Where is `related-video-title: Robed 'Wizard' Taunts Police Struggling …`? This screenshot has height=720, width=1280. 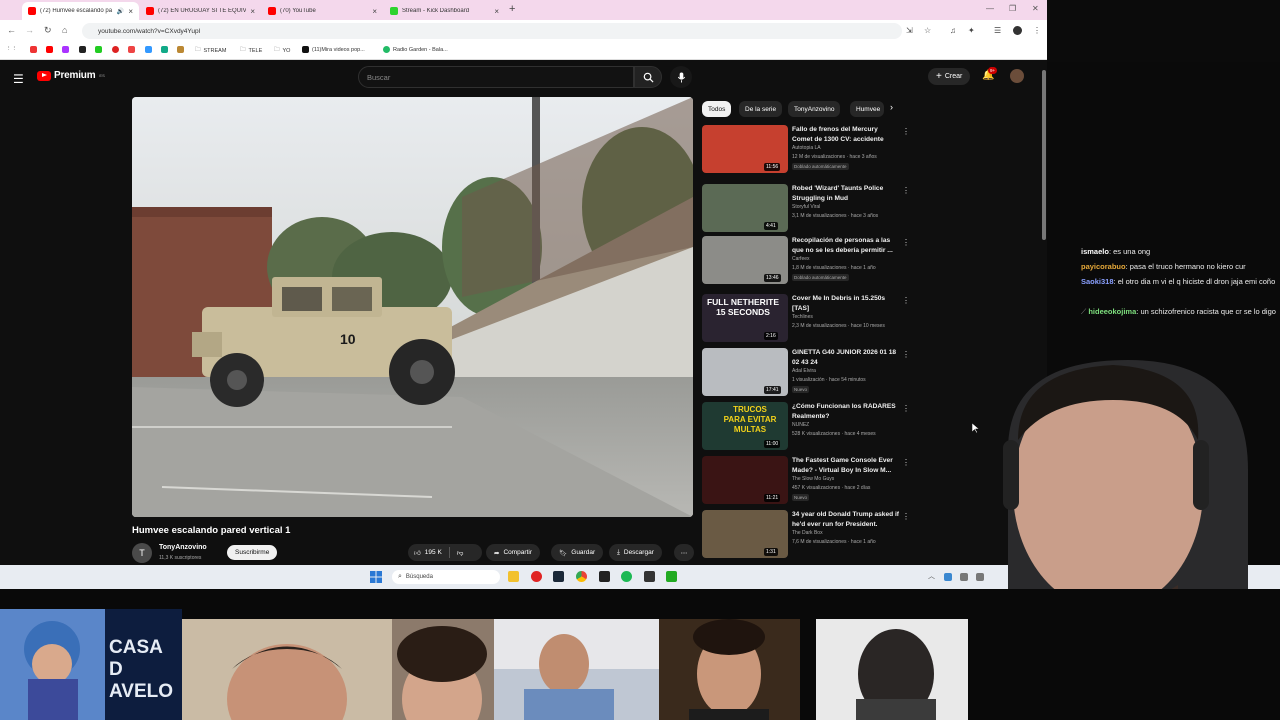
related-video-title: Robed 'Wizard' Taunts Police Struggling … is located at coordinates (846, 193).